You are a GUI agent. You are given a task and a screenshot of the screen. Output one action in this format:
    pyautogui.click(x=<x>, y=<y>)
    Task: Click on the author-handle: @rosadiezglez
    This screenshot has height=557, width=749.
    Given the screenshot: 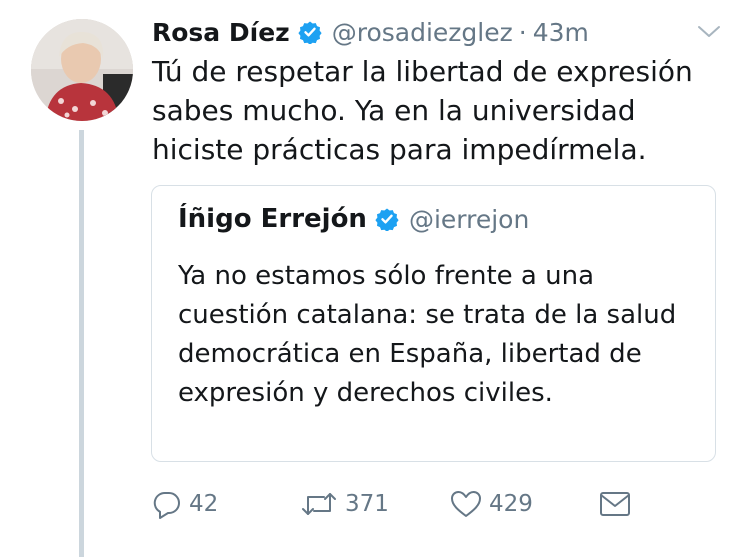 What is the action you would take?
    pyautogui.click(x=422, y=32)
    